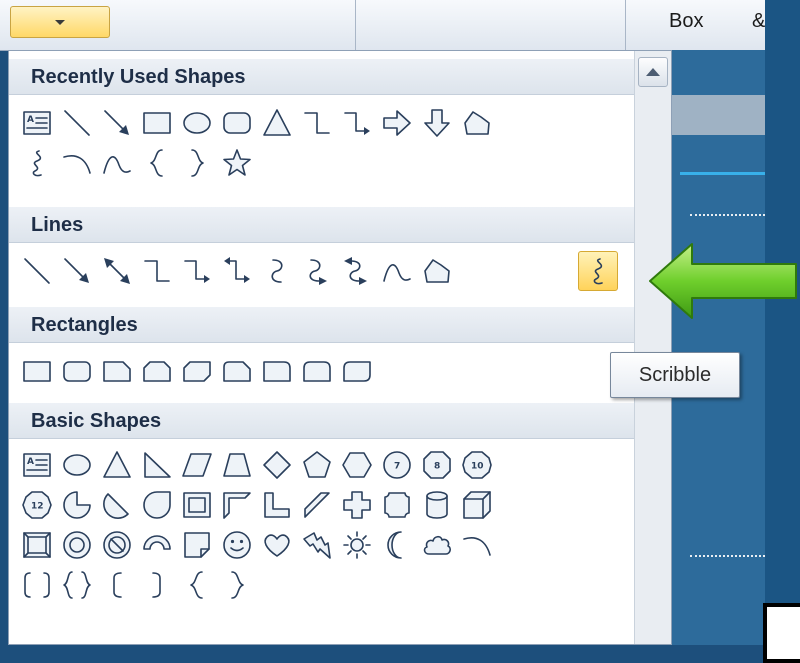 The height and width of the screenshot is (663, 800). I want to click on snip-single-corner-rectangle-icon, so click(117, 371).